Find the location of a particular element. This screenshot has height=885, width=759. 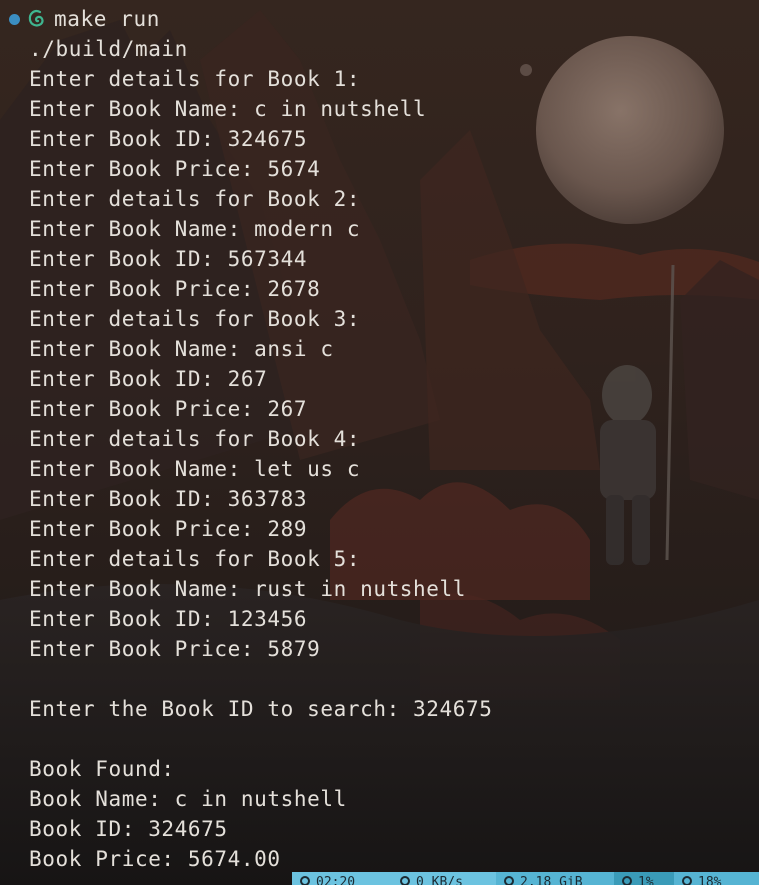

output-line-14: Enter details for Book 4: is located at coordinates (195, 439).